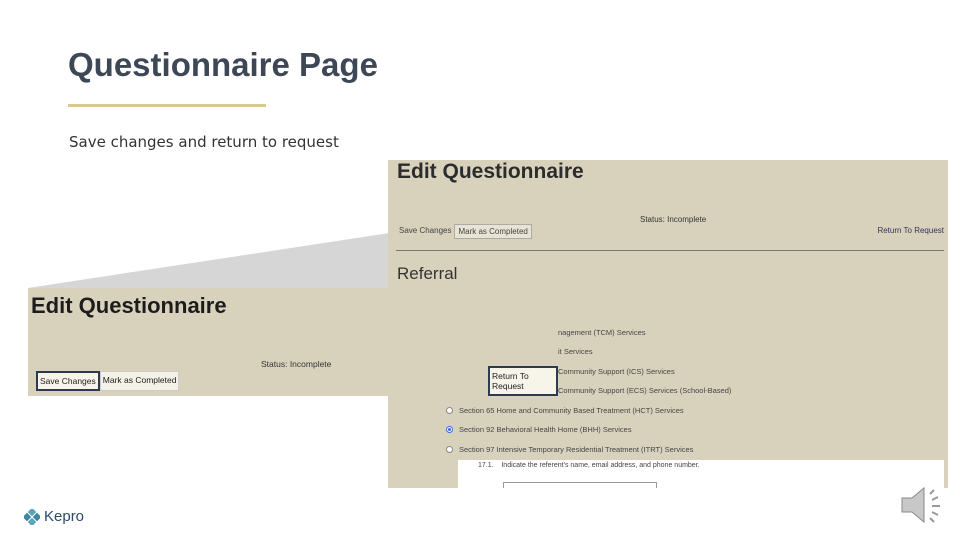 Image resolution: width=960 pixels, height=540 pixels. What do you see at coordinates (486, 465) in the screenshot?
I see `question-number: 17.1.` at bounding box center [486, 465].